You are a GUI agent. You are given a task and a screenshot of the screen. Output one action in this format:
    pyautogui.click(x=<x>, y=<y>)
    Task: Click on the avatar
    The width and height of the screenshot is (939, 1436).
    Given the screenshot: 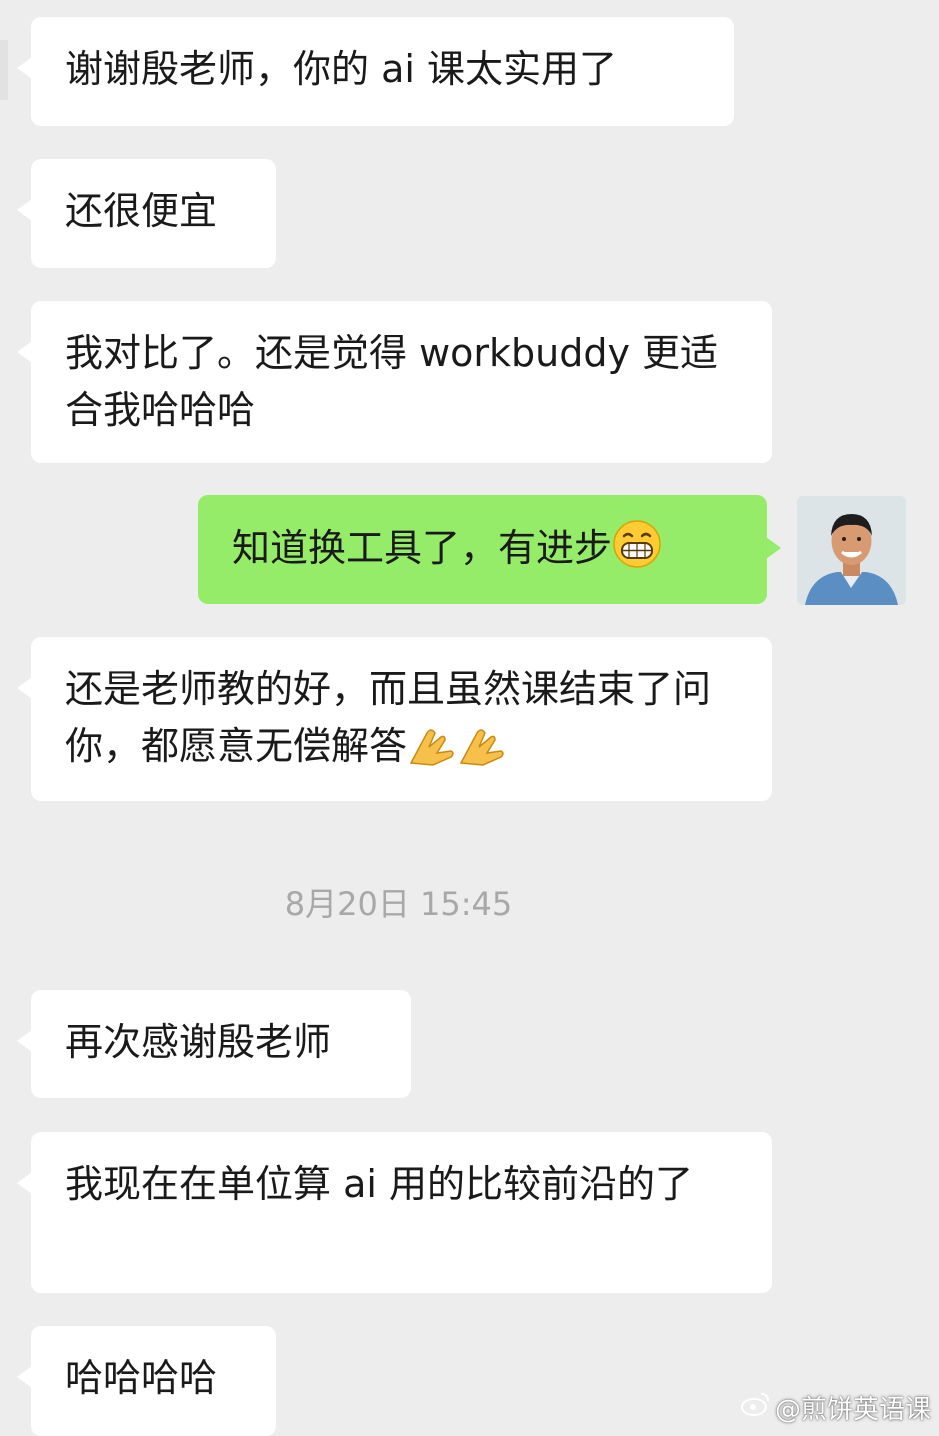 What is the action you would take?
    pyautogui.click(x=851, y=550)
    